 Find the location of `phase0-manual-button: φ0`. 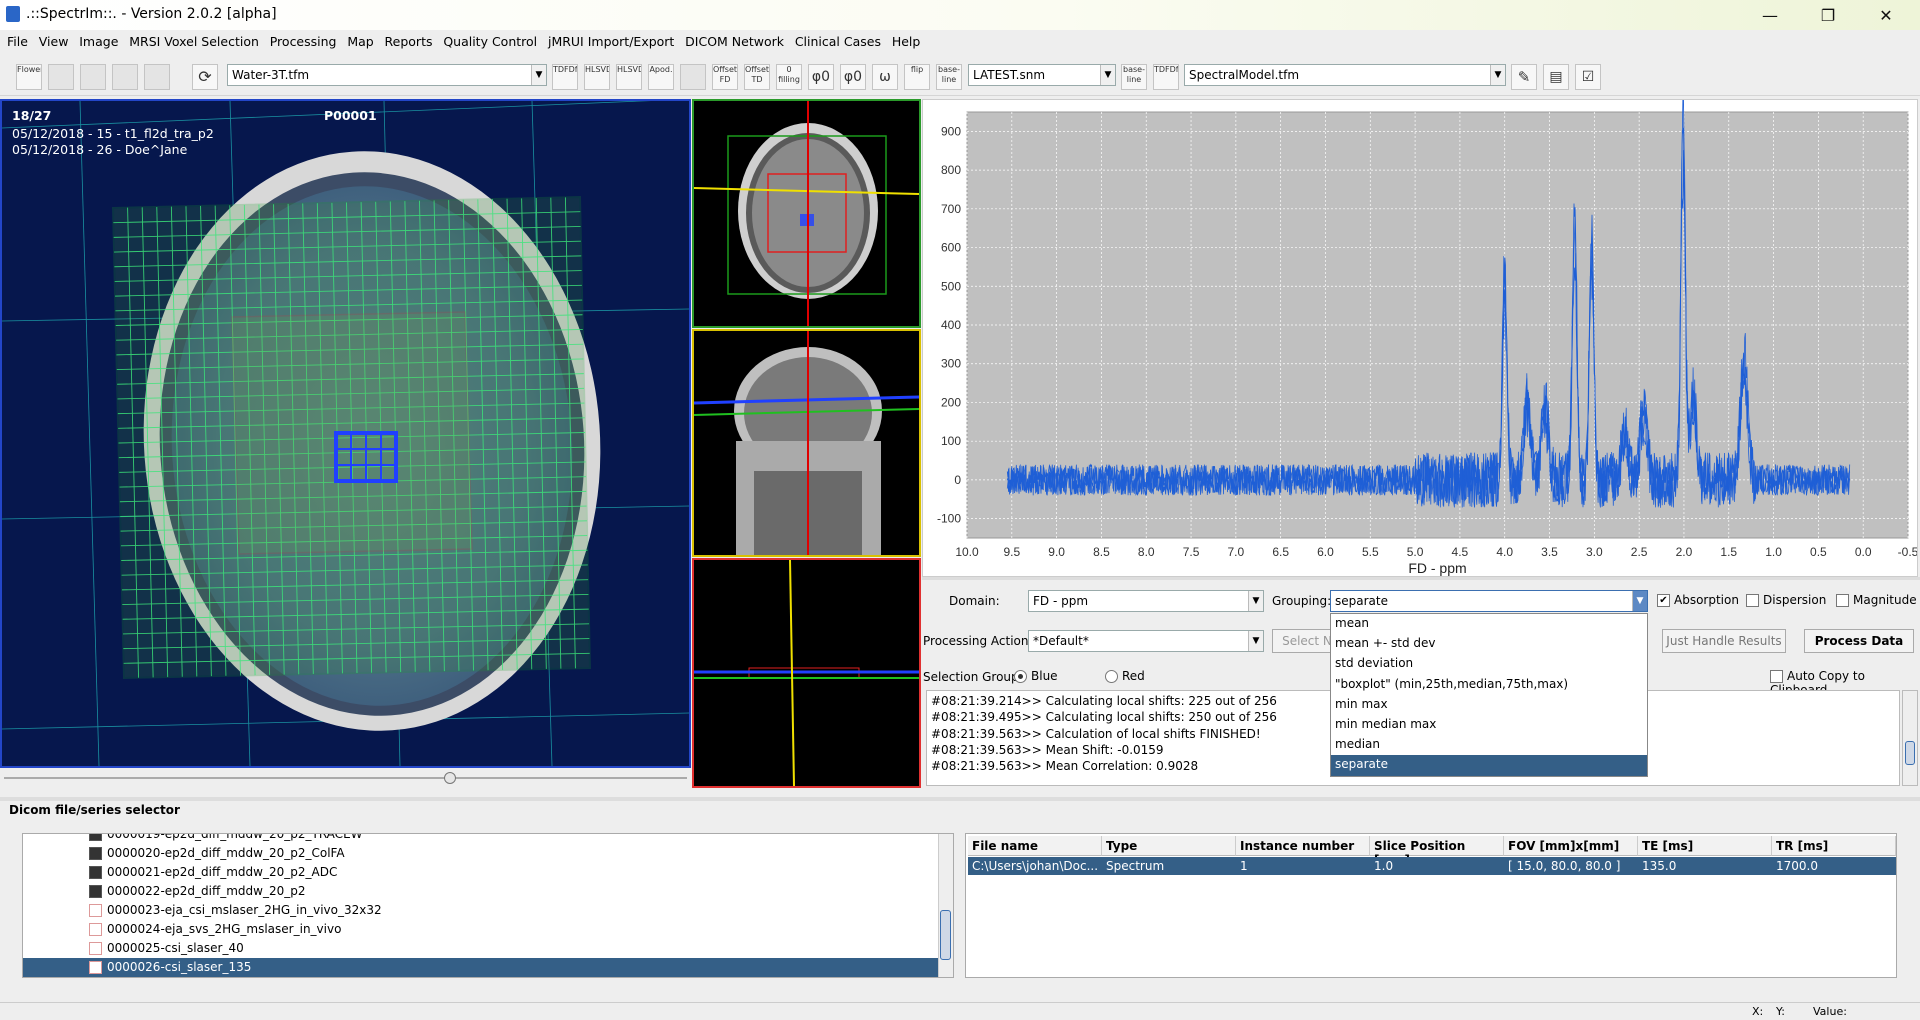

phase0-manual-button: φ0 is located at coordinates (853, 77).